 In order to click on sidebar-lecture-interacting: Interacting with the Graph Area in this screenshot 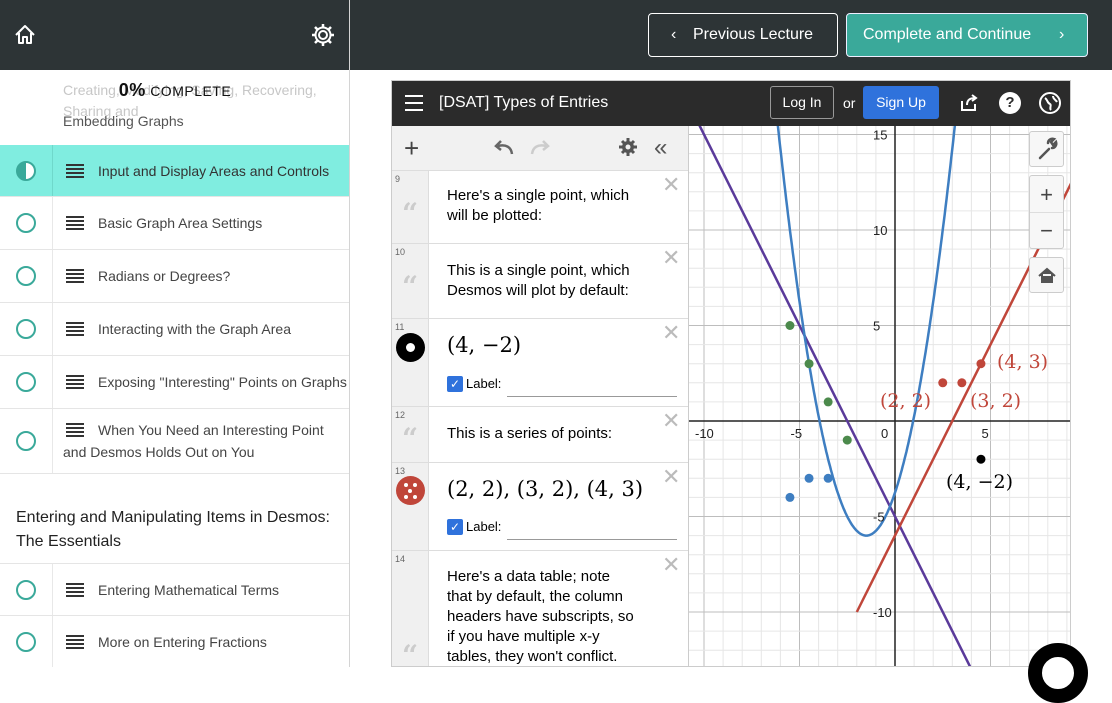, I will do `click(174, 329)`.